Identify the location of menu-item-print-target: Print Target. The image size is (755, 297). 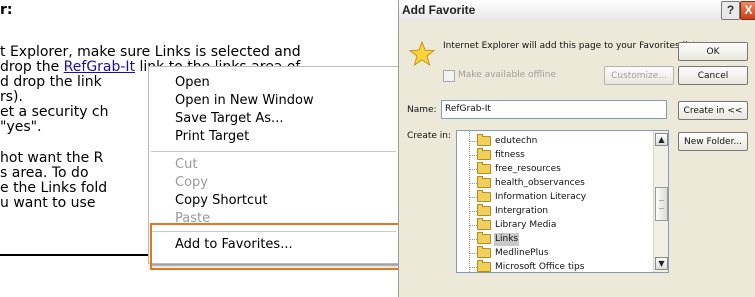
(212, 136).